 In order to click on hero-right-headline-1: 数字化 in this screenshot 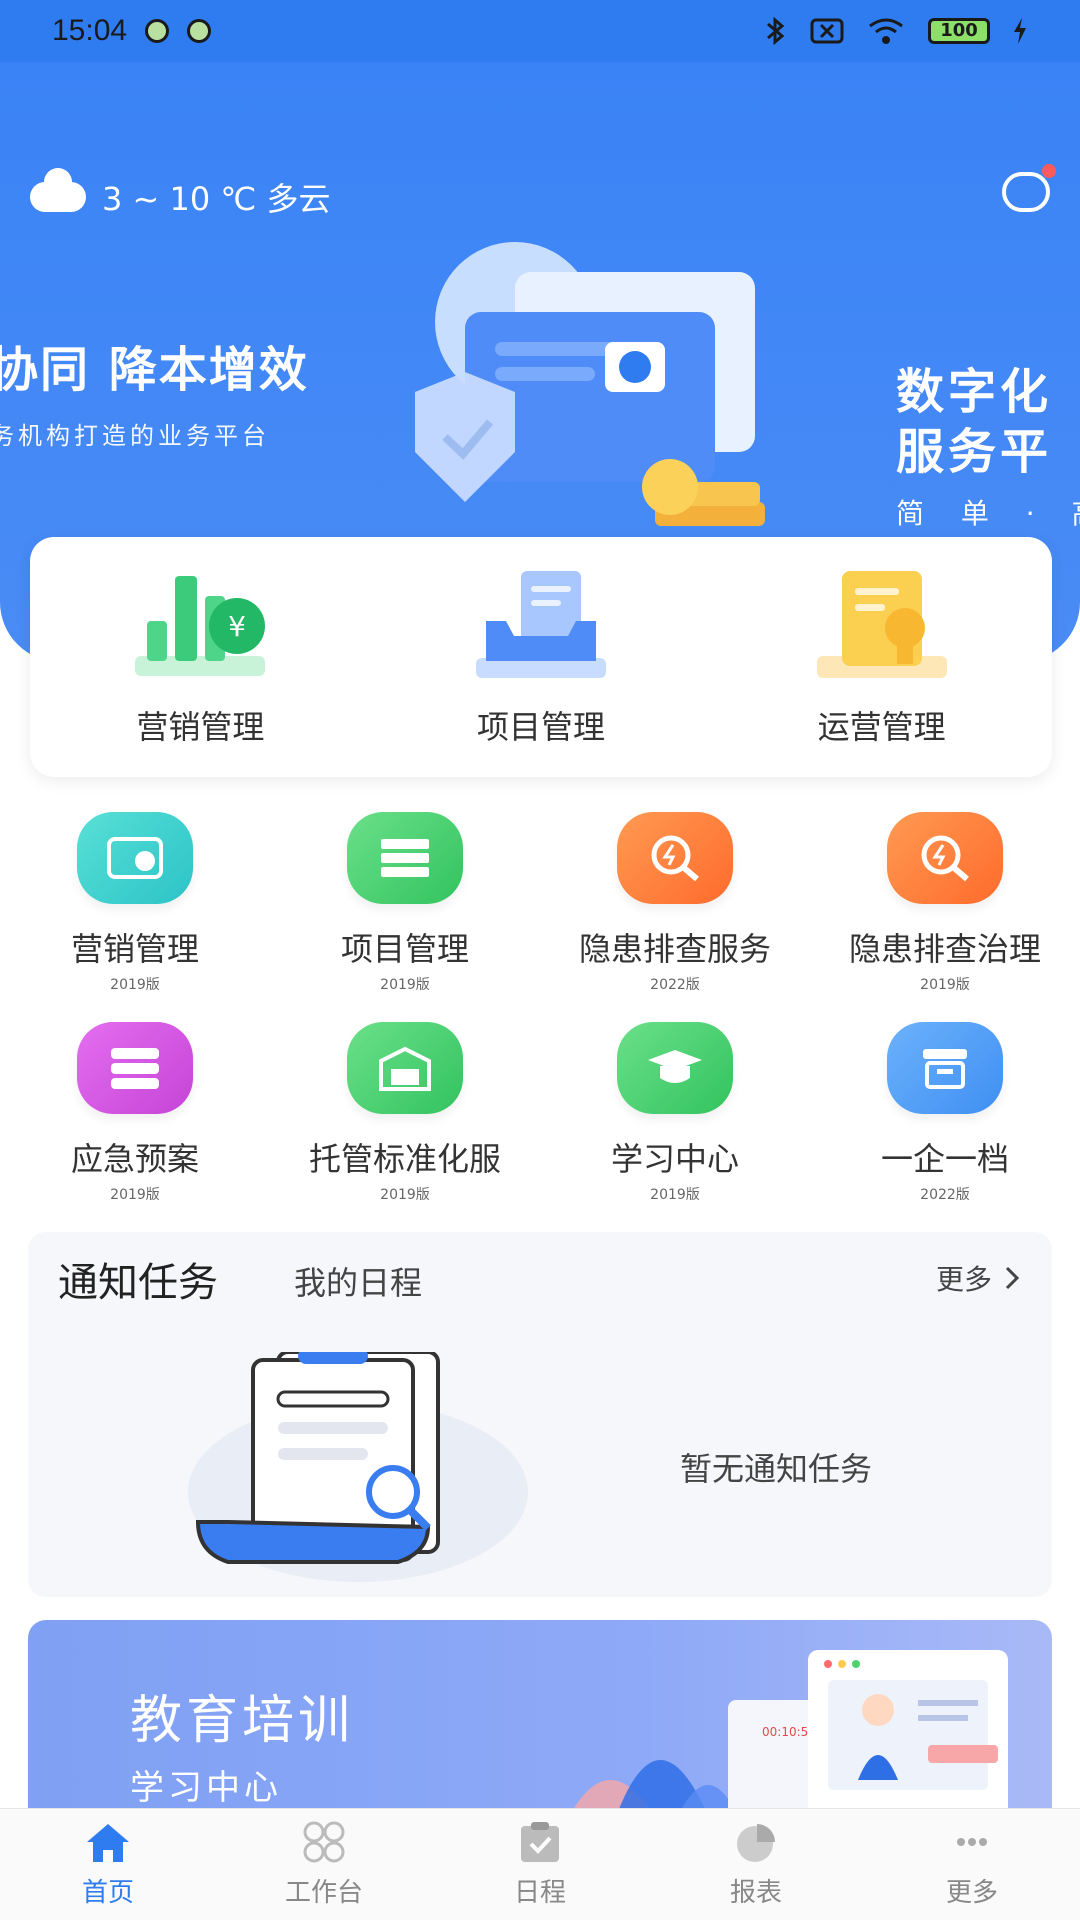, I will do `click(974, 392)`.